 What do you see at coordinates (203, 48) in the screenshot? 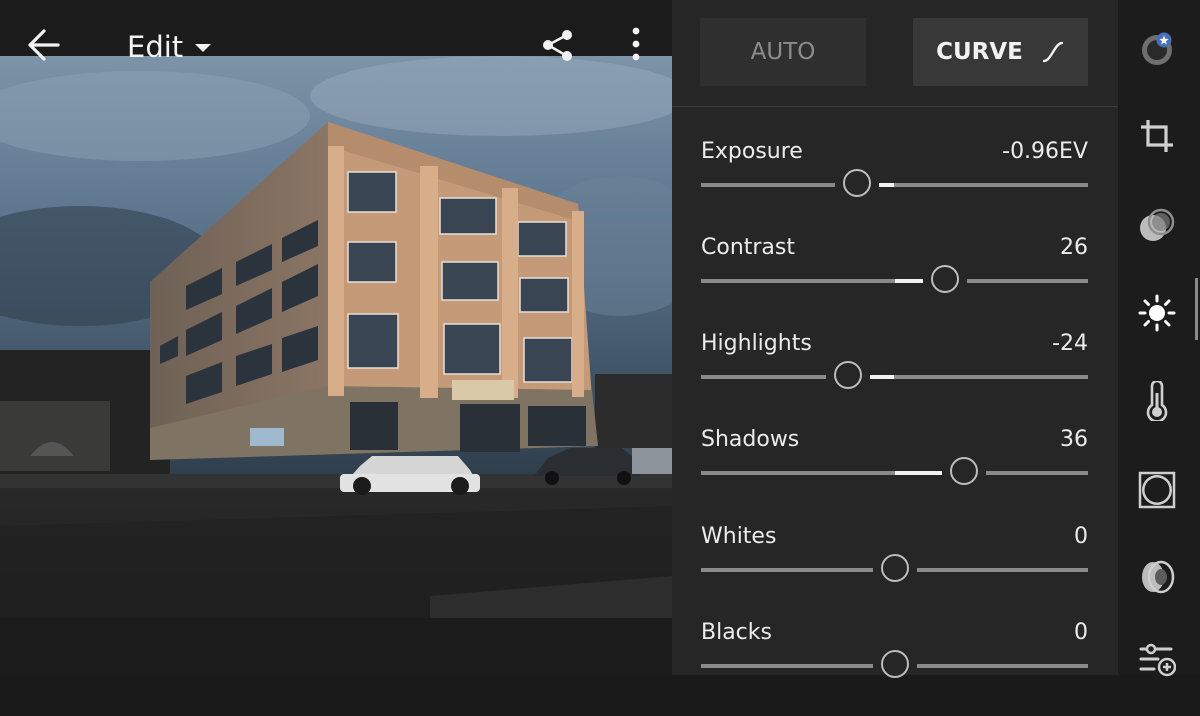
I see `dropdown-caret-icon` at bounding box center [203, 48].